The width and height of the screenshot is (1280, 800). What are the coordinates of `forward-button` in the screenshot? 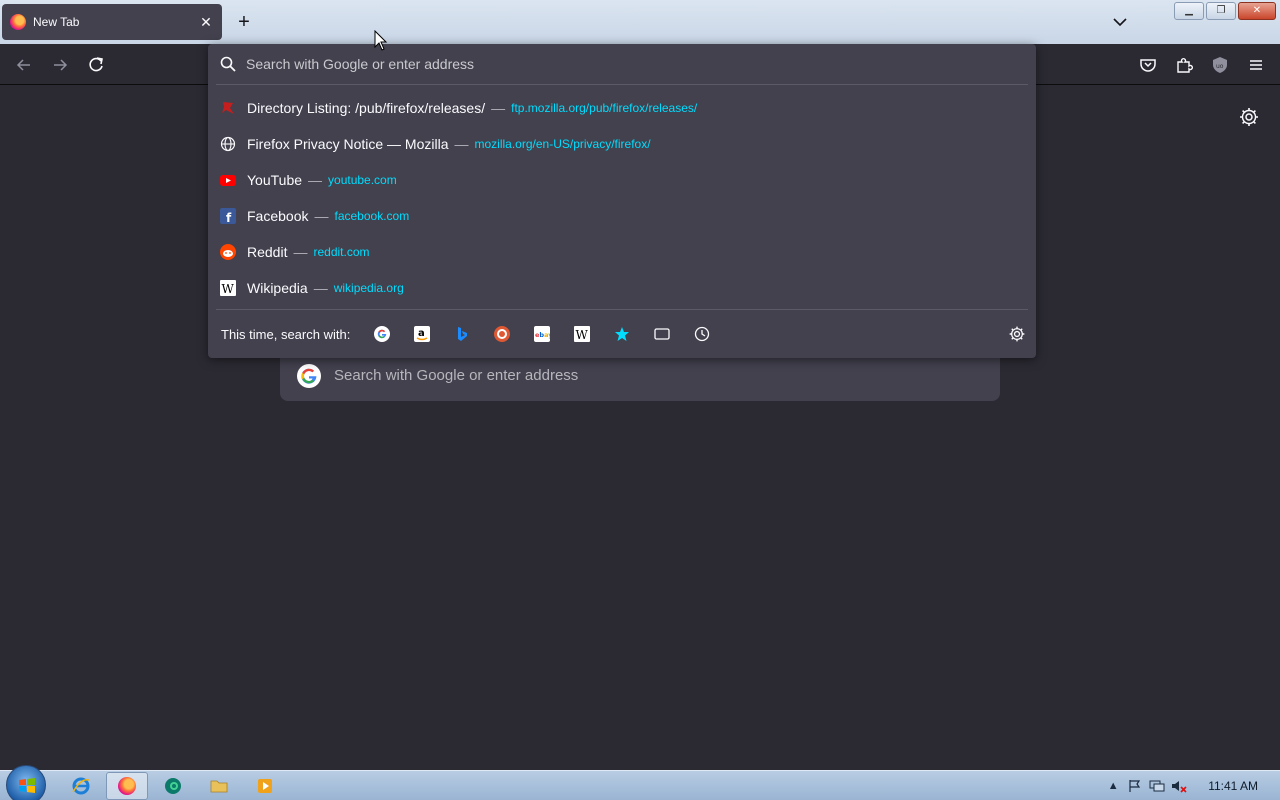 It's located at (60, 65).